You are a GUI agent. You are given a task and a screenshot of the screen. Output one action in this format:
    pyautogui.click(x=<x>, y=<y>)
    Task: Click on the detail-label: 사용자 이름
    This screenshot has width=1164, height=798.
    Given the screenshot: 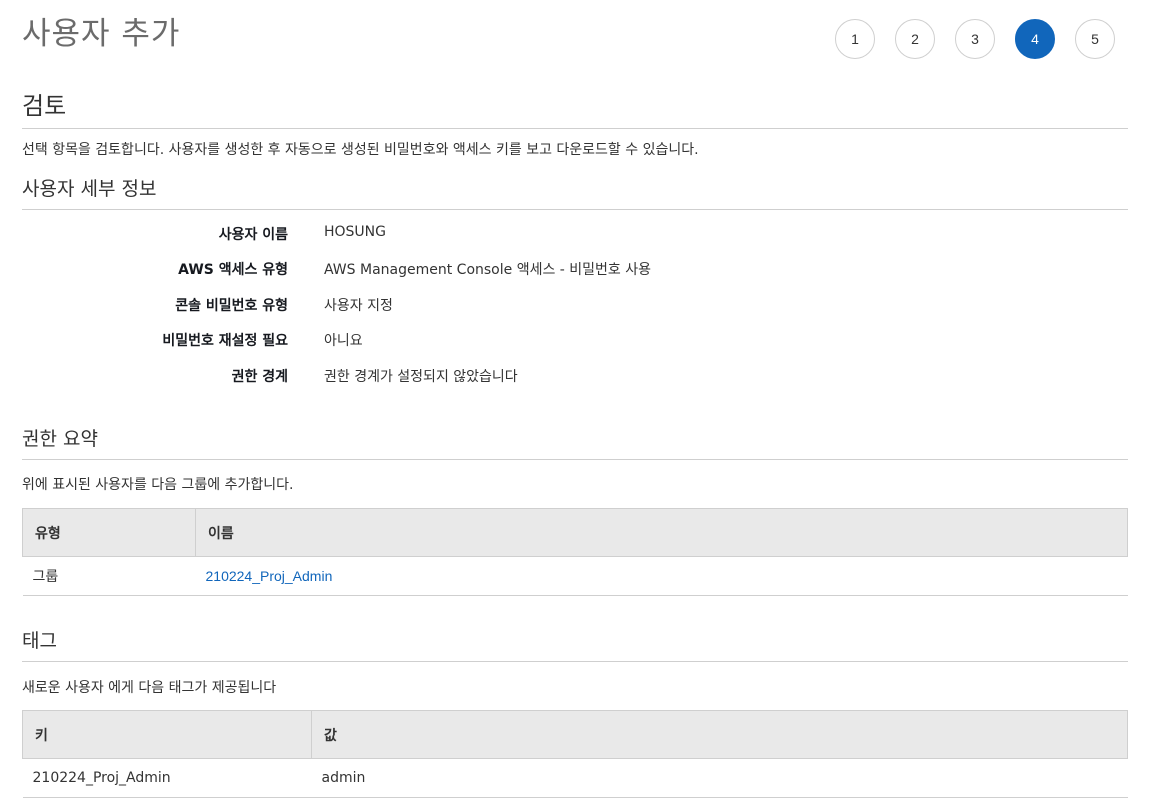 What is the action you would take?
    pyautogui.click(x=253, y=235)
    